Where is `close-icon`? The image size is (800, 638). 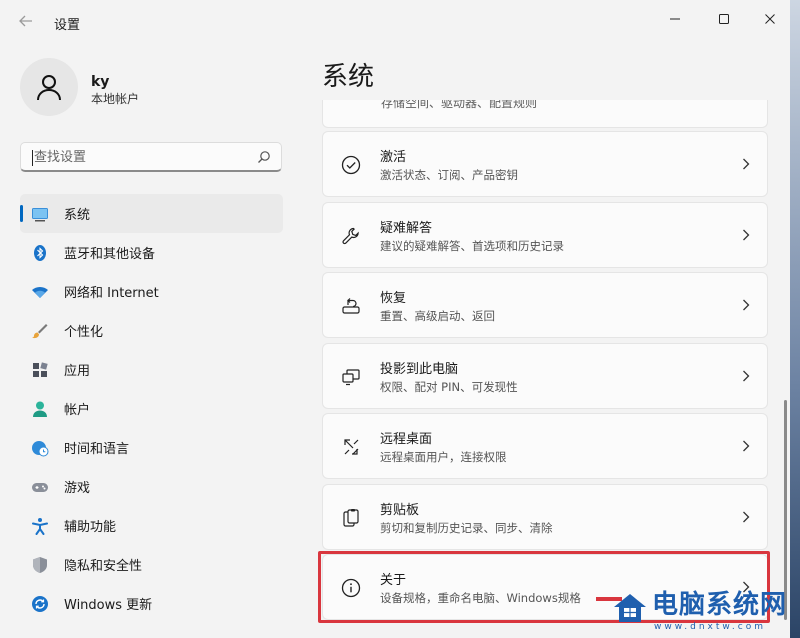
close-icon is located at coordinates (770, 19).